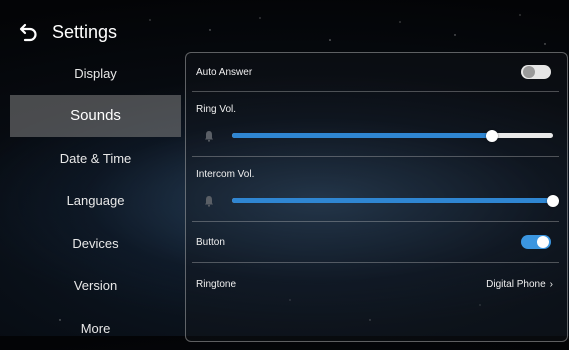 Image resolution: width=569 pixels, height=350 pixels. I want to click on page-title: Settings, so click(85, 31).